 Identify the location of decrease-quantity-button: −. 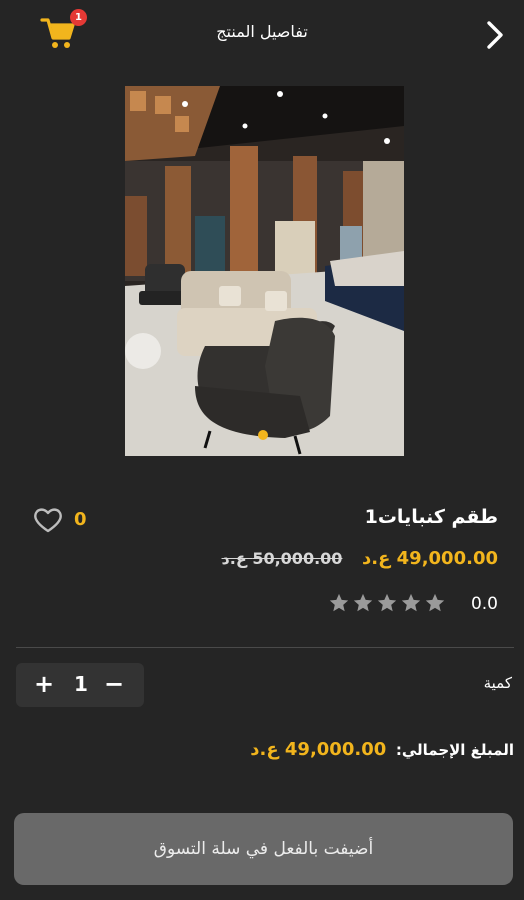
(114, 684).